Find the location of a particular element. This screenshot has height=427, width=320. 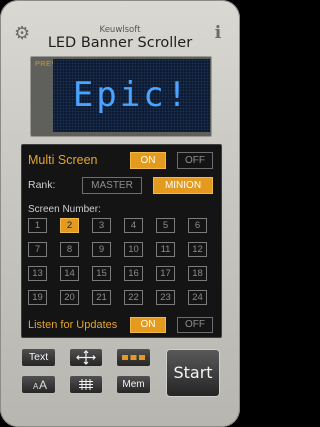

screen-number-20-button: 20 is located at coordinates (69, 297).